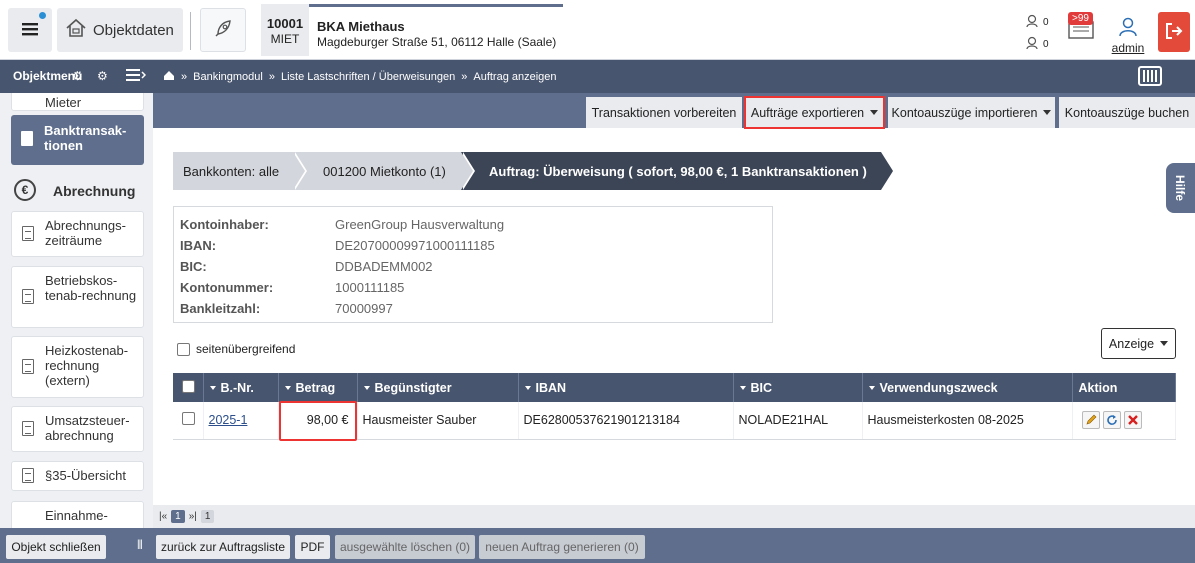 This screenshot has height=563, width=1195. Describe the element at coordinates (626, 387) in the screenshot. I see `column-header-iban: IBAN` at that location.